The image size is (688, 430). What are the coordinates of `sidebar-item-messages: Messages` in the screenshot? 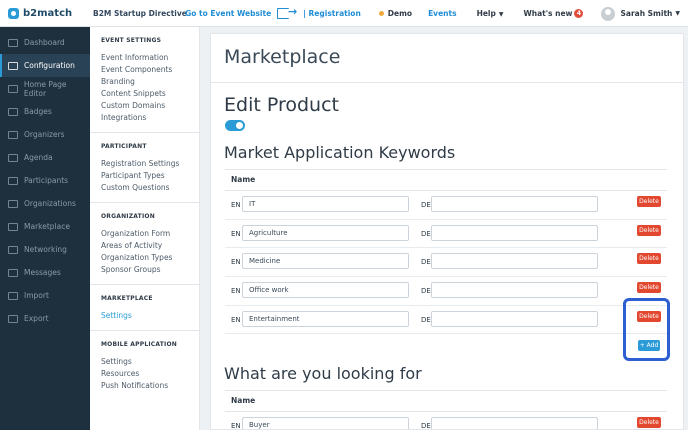 It's located at (45, 272).